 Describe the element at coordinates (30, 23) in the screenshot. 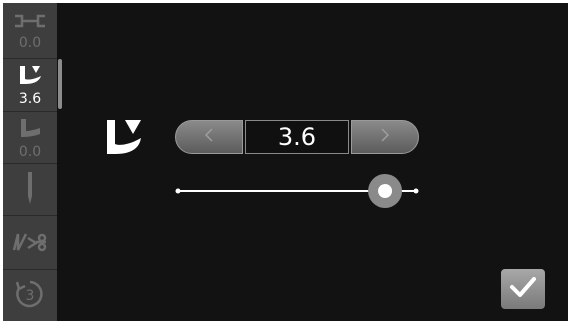

I see `stitch-width-icon` at that location.